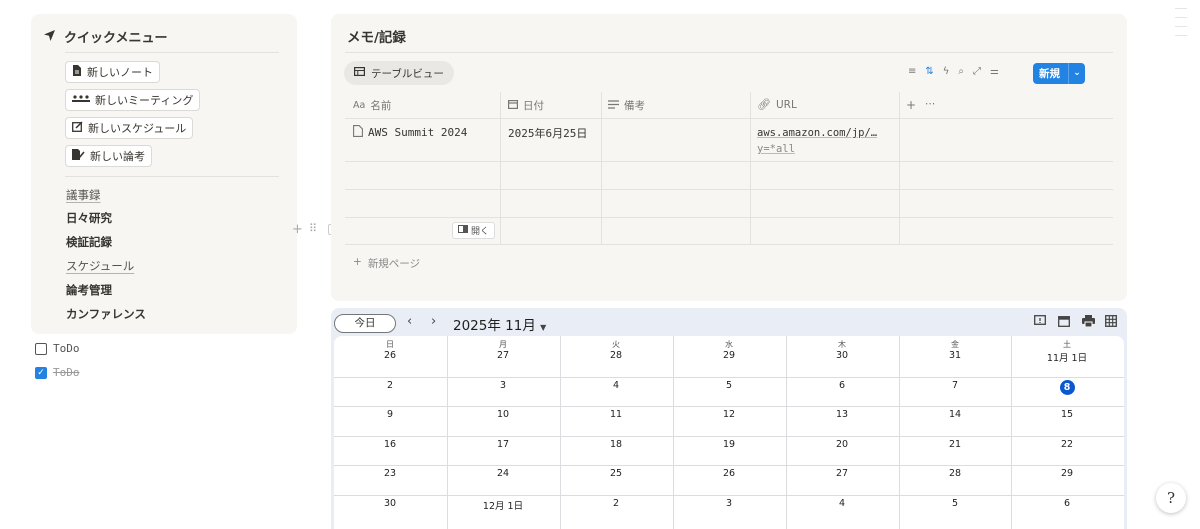  I want to click on link-essay-management: 論考管理, so click(89, 290).